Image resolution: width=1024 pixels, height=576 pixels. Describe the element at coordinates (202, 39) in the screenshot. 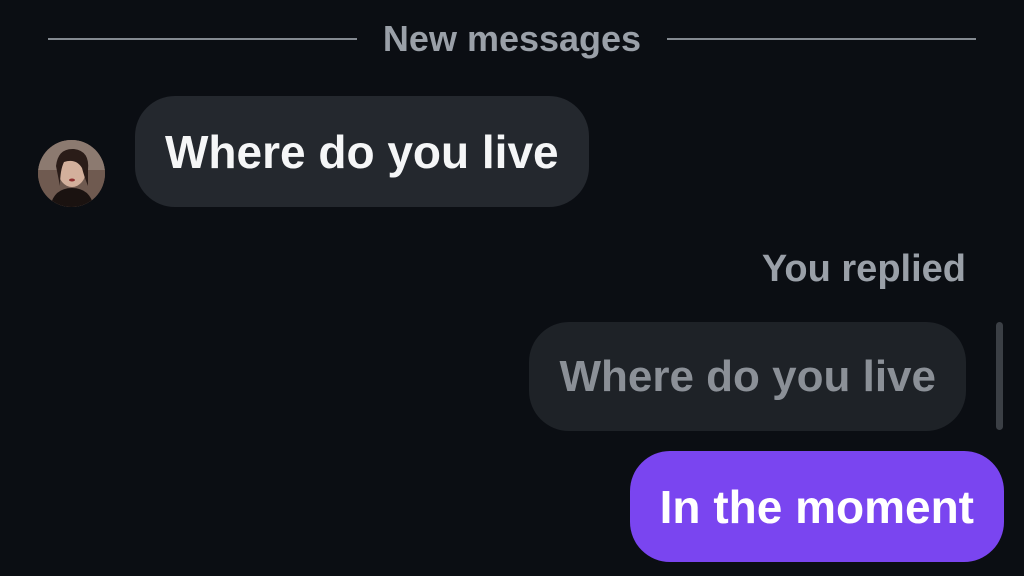

I see `divider-line-left` at that location.